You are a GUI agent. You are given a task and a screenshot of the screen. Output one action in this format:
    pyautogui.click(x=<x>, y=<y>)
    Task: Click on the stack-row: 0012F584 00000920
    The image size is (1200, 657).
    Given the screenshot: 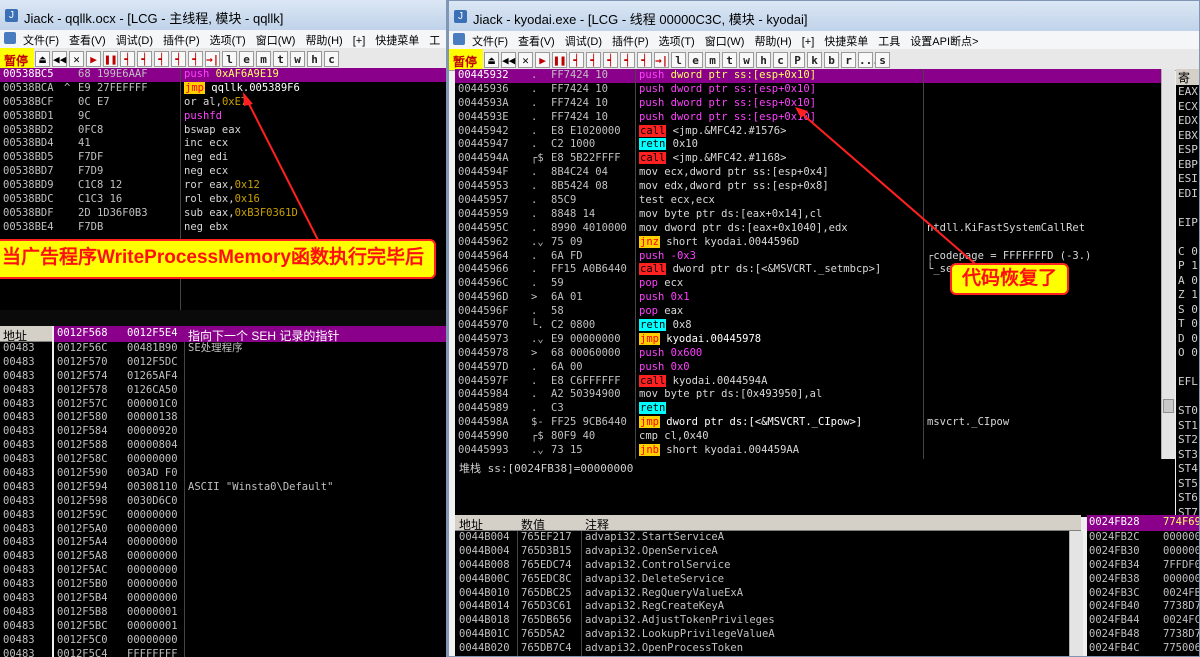 What is the action you would take?
    pyautogui.click(x=250, y=432)
    